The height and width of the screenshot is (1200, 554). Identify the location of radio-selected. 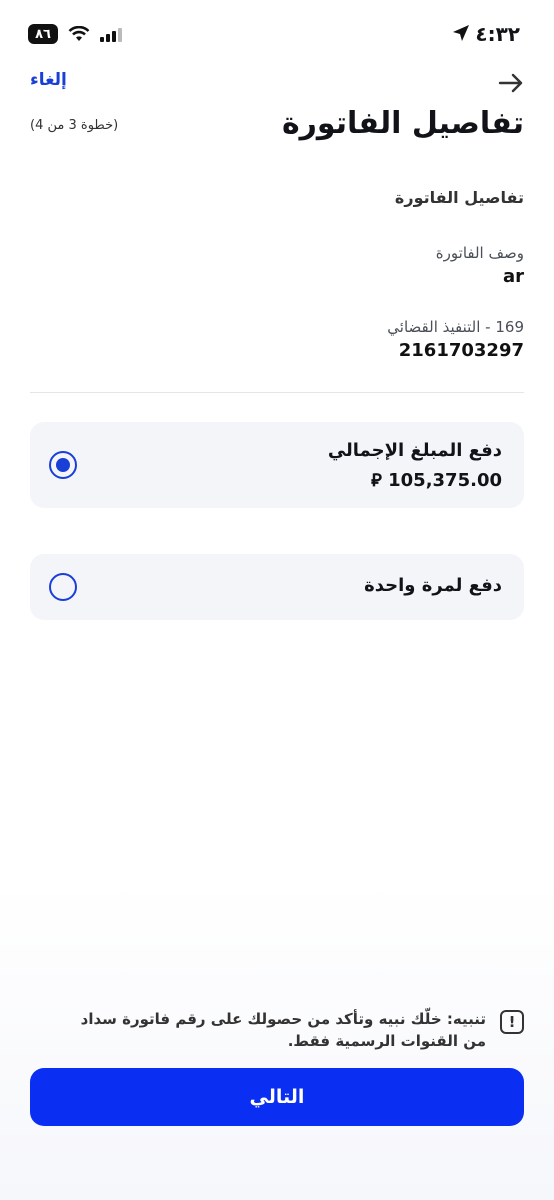
(63, 465).